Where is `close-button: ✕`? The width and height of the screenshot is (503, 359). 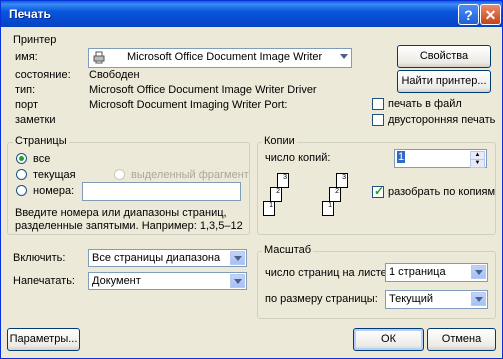
close-button: ✕ is located at coordinates (490, 14).